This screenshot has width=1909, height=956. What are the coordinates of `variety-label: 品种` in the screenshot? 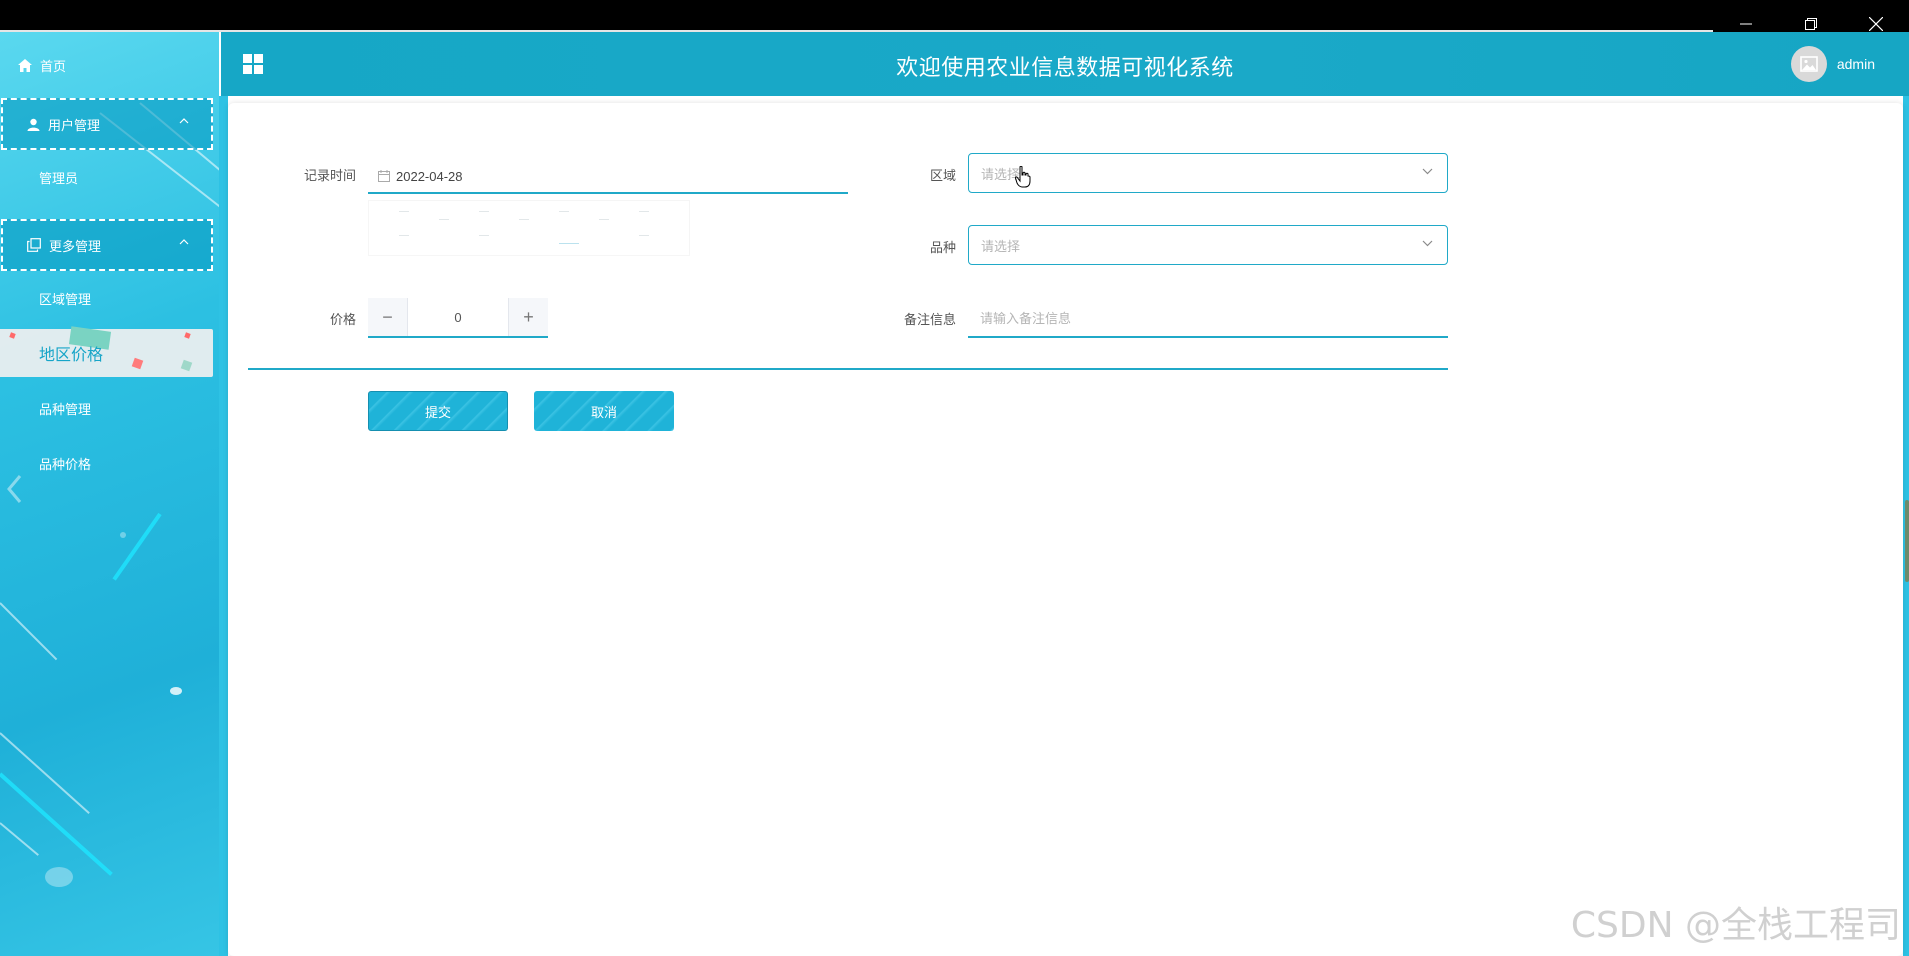 It's located at (942, 247).